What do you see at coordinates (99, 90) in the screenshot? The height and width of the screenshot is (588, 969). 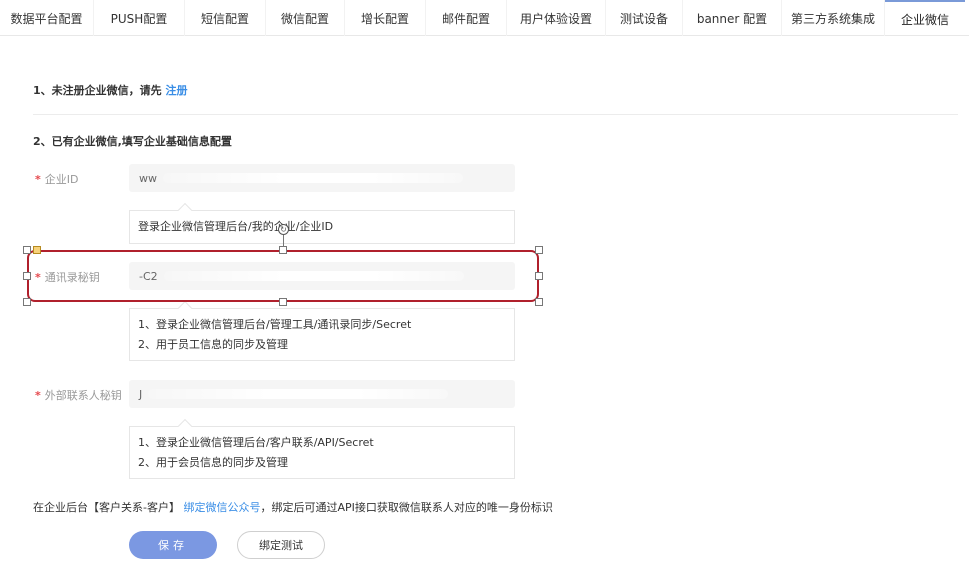 I see `register-prompt-text: 1、未注册企业微信，请先` at bounding box center [99, 90].